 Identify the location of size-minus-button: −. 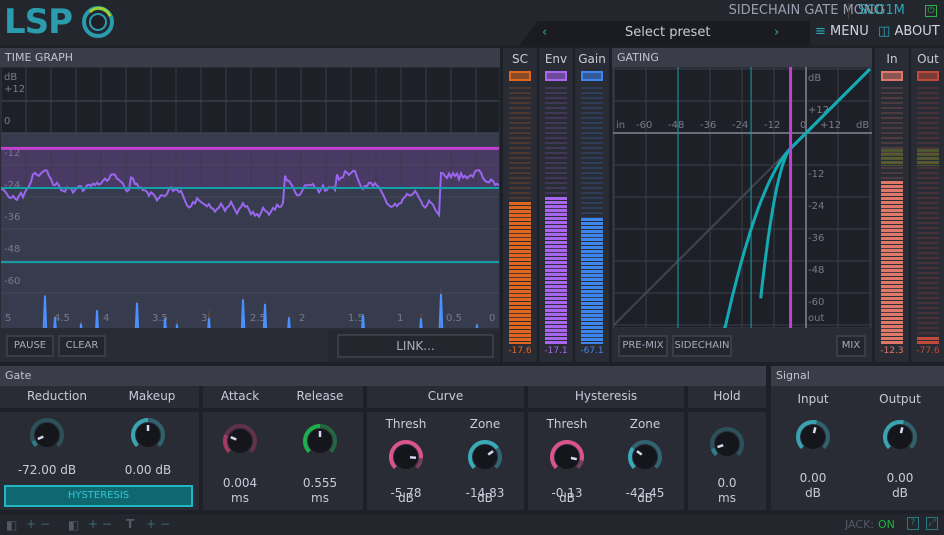
(45, 524).